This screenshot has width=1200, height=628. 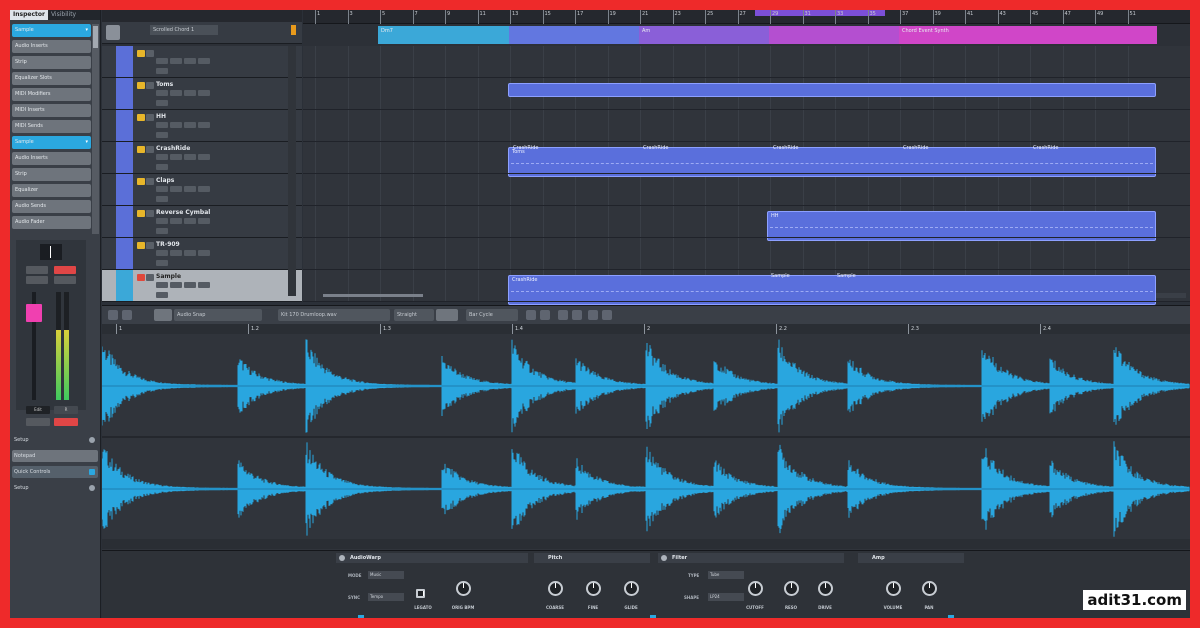 What do you see at coordinates (631, 588) in the screenshot?
I see `glide-knob` at bounding box center [631, 588].